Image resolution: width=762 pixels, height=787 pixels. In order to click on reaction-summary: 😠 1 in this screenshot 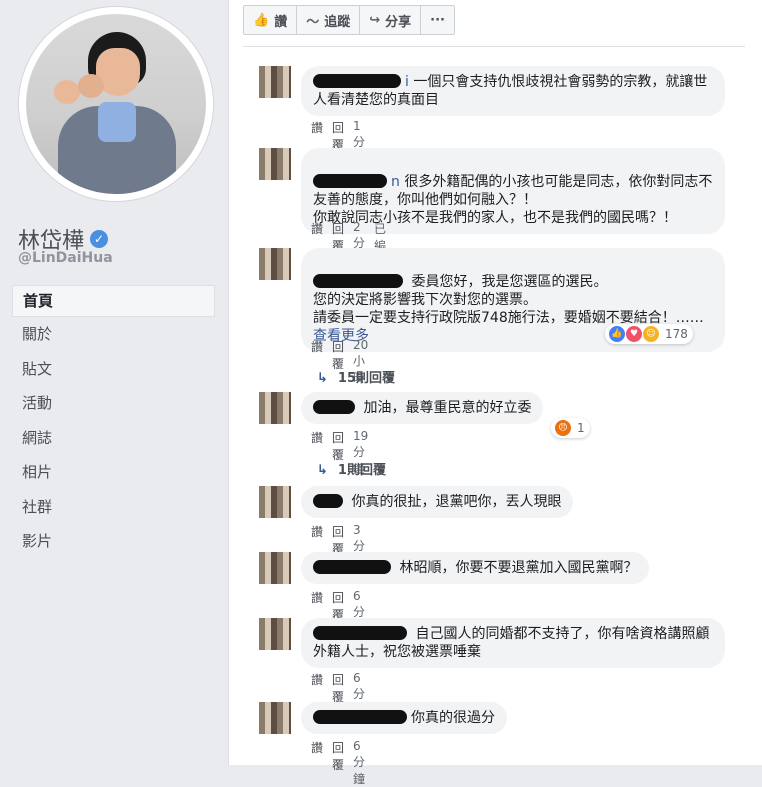, I will do `click(570, 428)`.